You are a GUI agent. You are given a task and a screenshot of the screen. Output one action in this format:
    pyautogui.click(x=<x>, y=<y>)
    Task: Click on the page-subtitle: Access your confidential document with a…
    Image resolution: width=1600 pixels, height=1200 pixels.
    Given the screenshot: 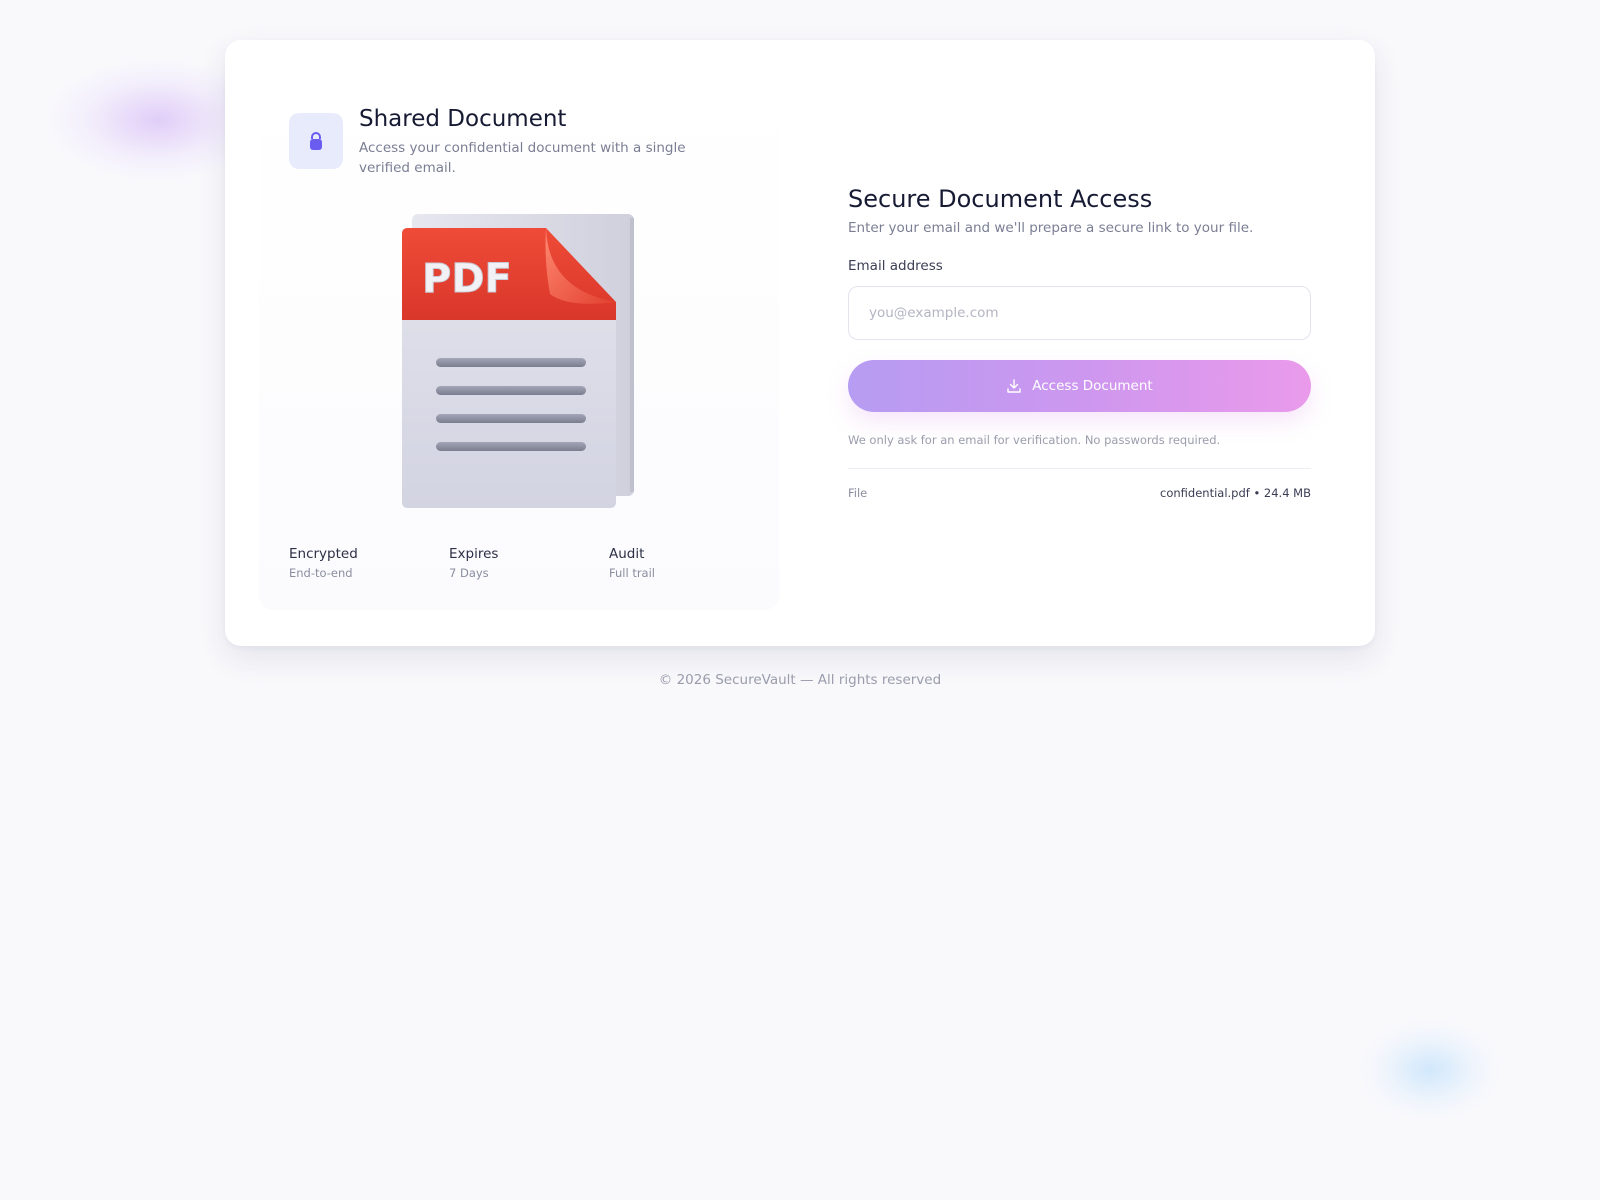 What is the action you would take?
    pyautogui.click(x=522, y=158)
    